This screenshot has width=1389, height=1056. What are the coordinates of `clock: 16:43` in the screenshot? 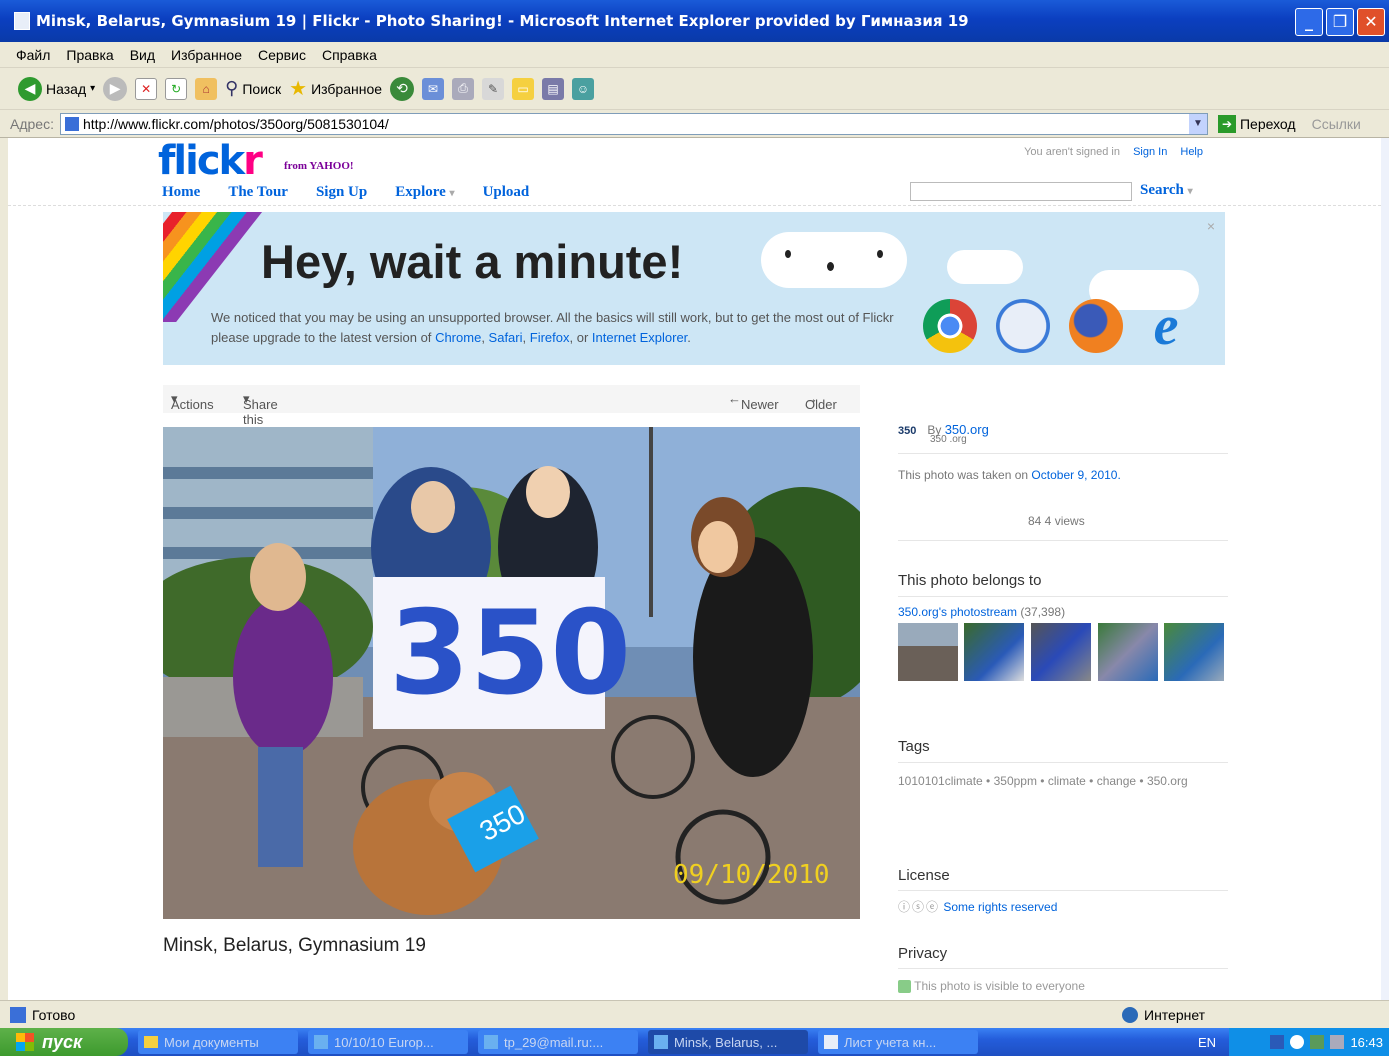 It's located at (1366, 1042).